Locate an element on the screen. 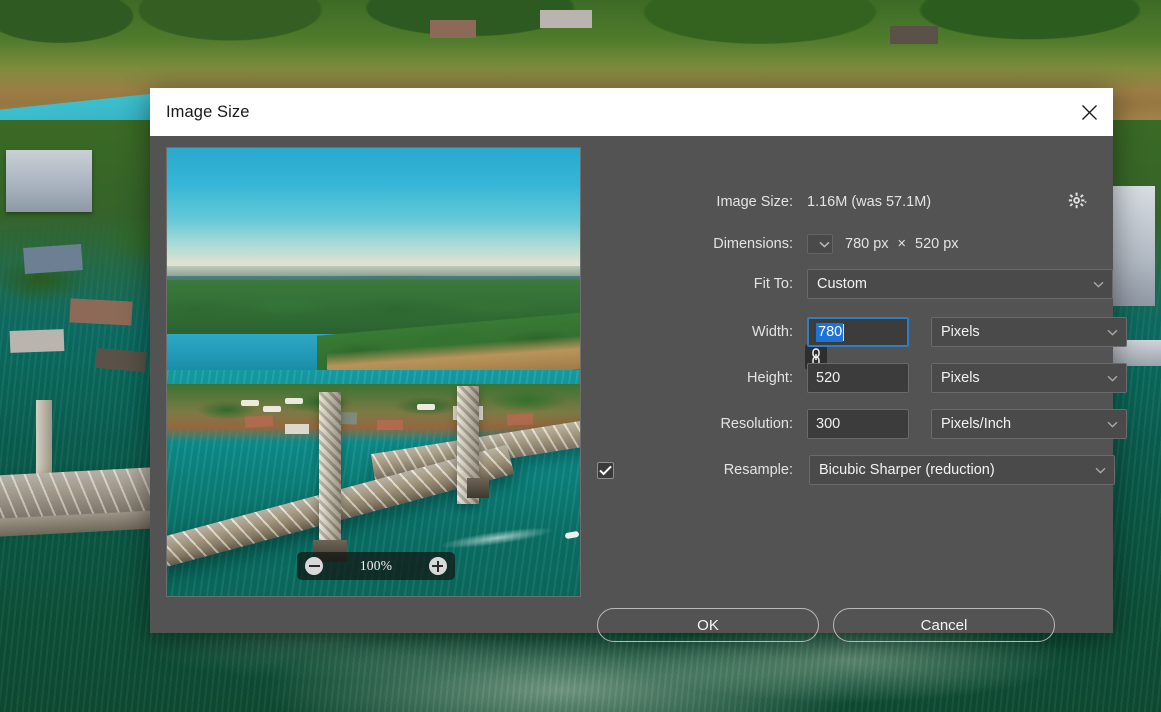 This screenshot has width=1161, height=712. settings-gear-button is located at coordinates (1078, 201).